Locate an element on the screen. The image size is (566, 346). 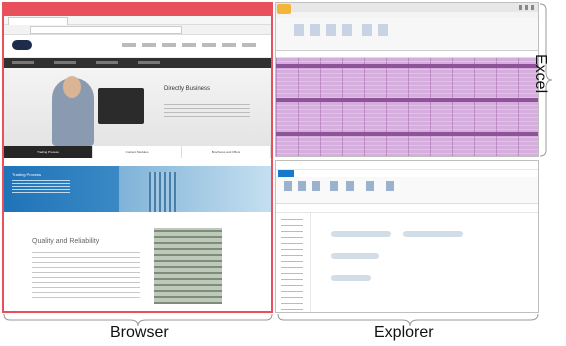
excel-label: Excel is located at coordinates (540, 74).